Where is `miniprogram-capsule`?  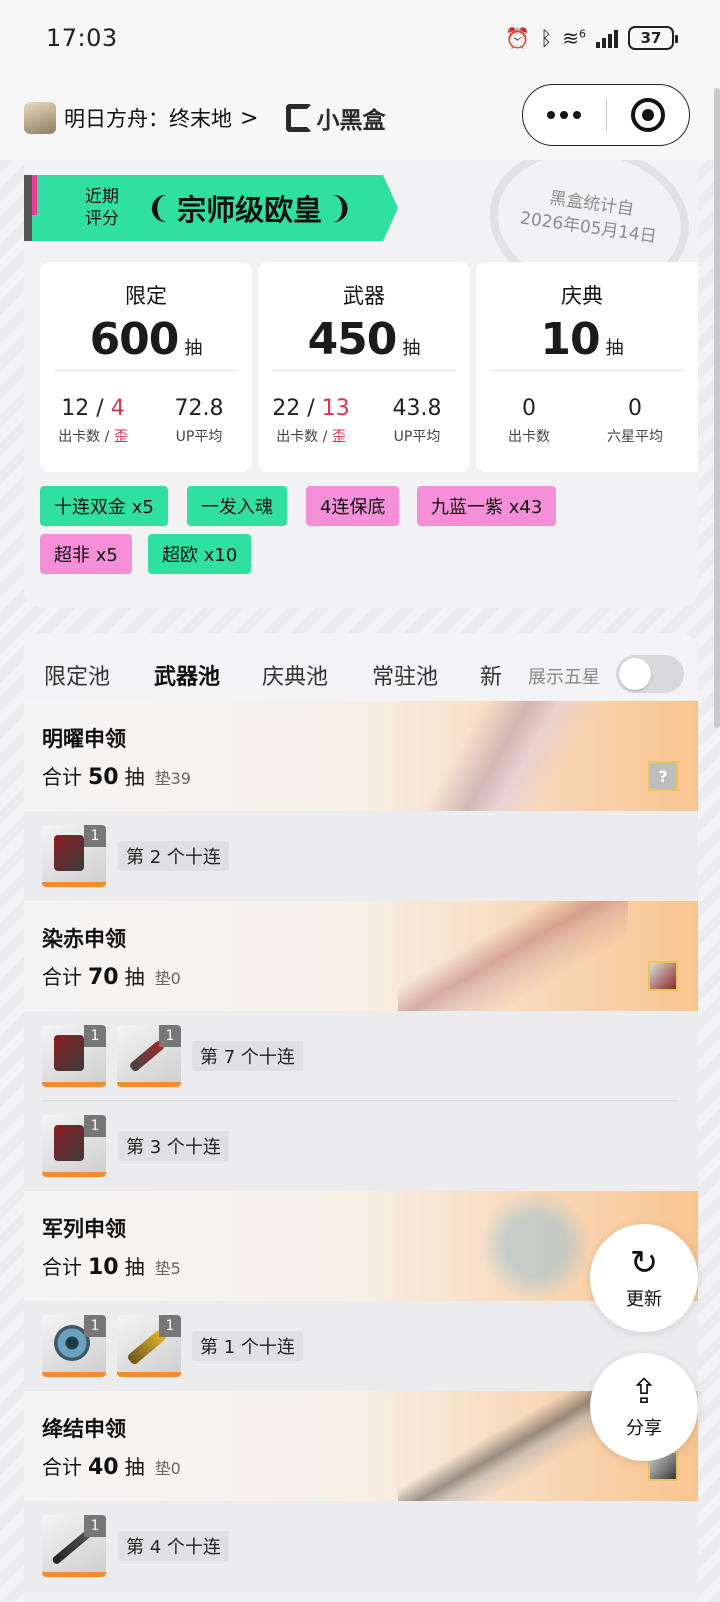 miniprogram-capsule is located at coordinates (606, 115).